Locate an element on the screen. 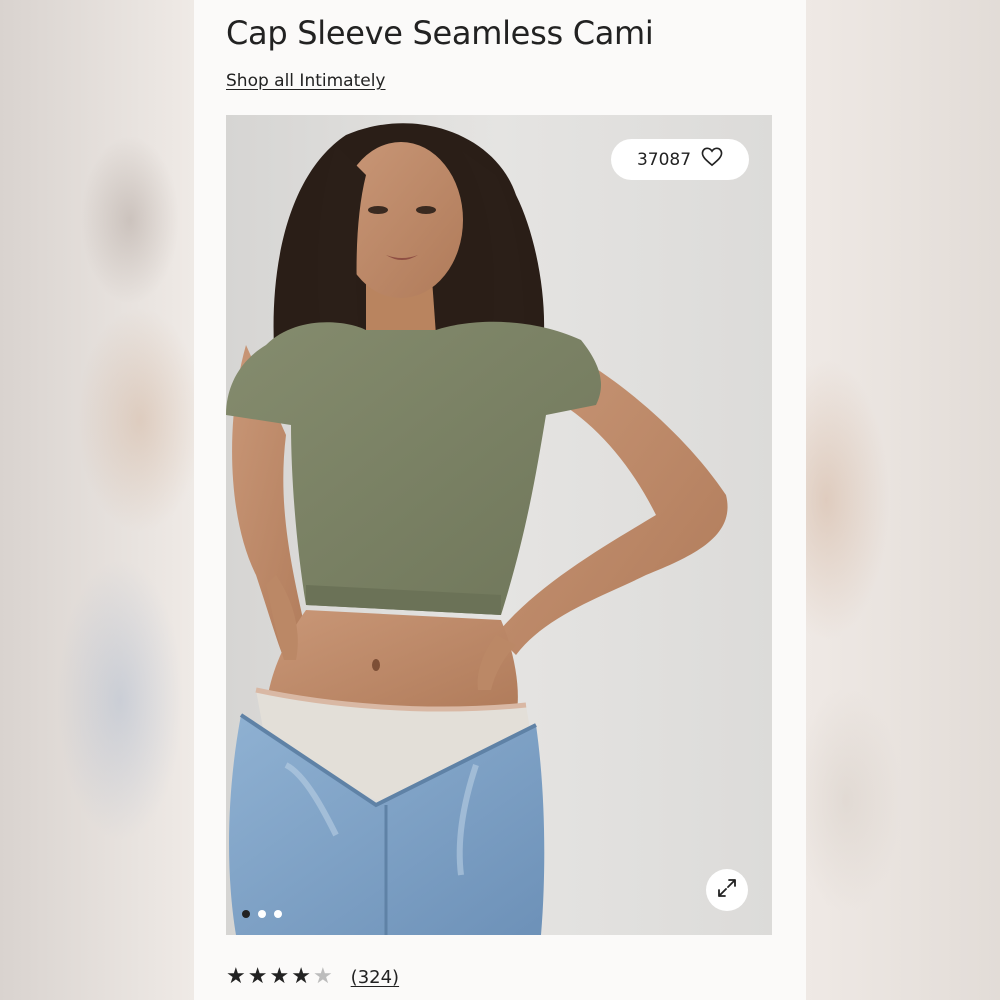  heart-icon is located at coordinates (712, 159).